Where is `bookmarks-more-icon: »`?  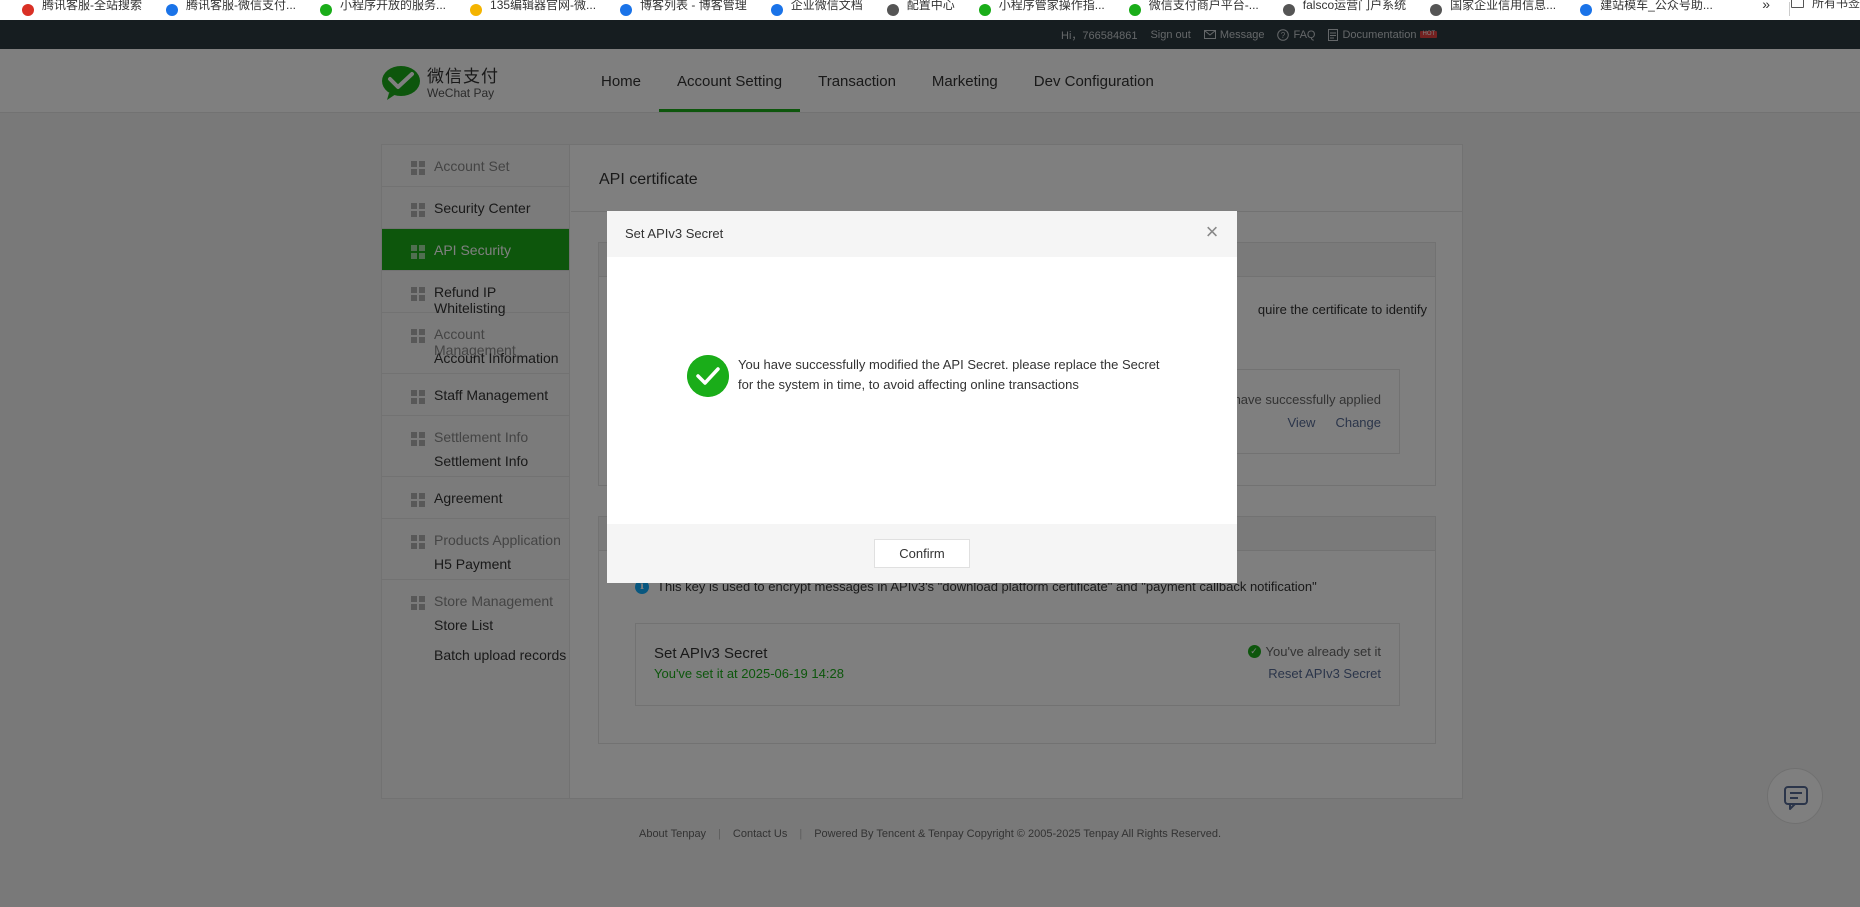 bookmarks-more-icon: » is located at coordinates (1766, 6).